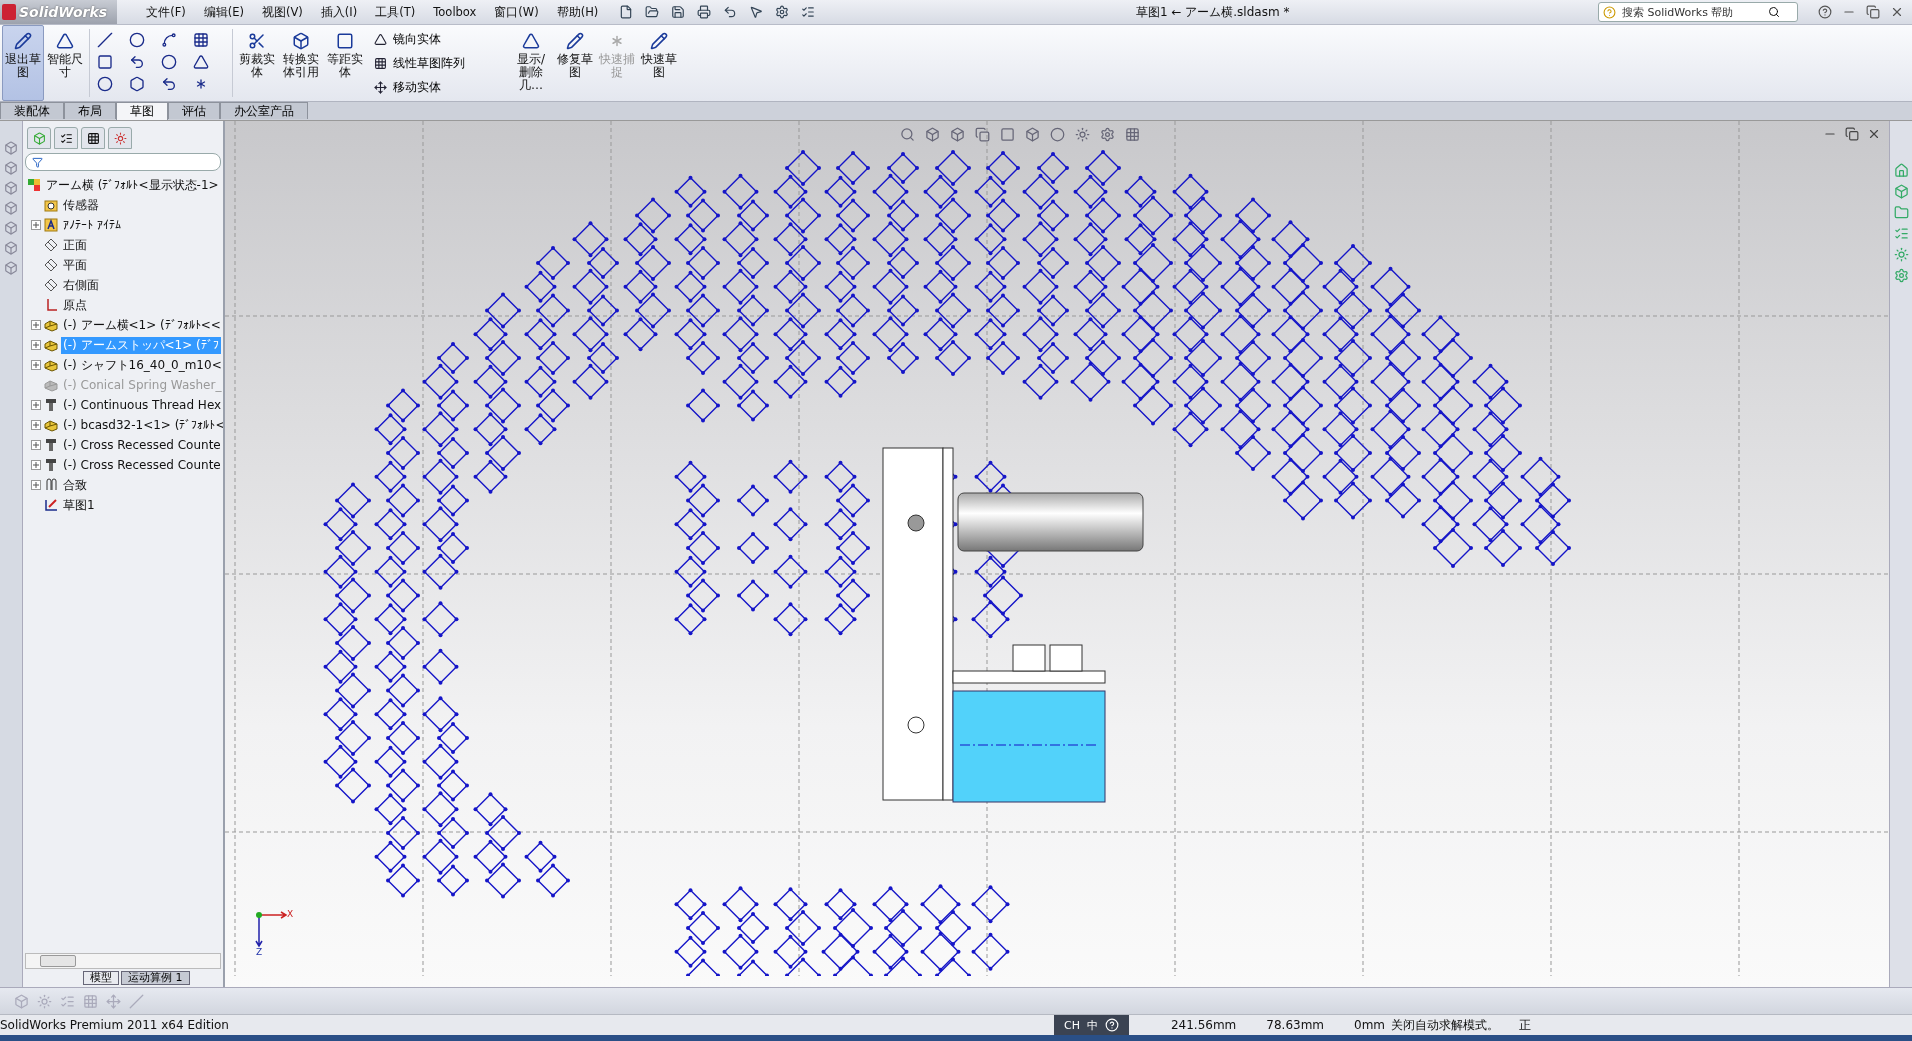 Image resolution: width=1912 pixels, height=1041 pixels. Describe the element at coordinates (194, 110) in the screenshot. I see `tab: 评估` at that location.